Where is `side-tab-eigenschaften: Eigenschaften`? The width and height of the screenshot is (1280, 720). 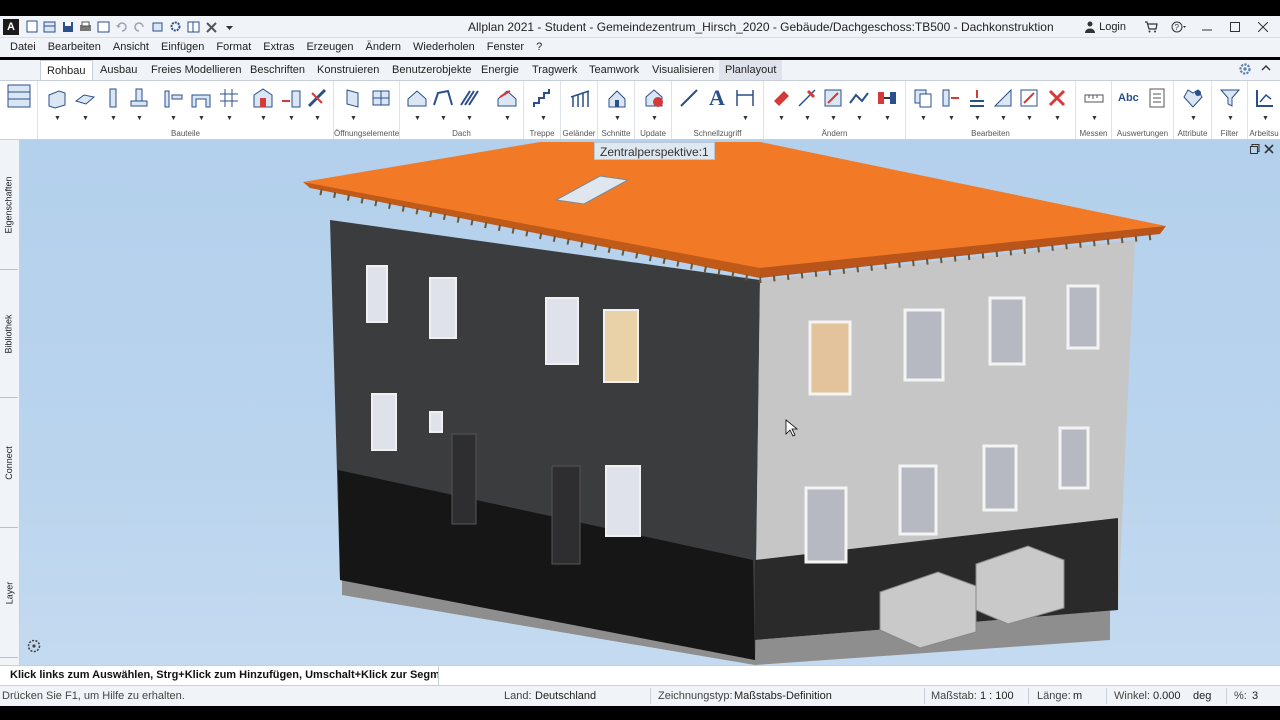 side-tab-eigenschaften: Eigenschaften is located at coordinates (9, 205).